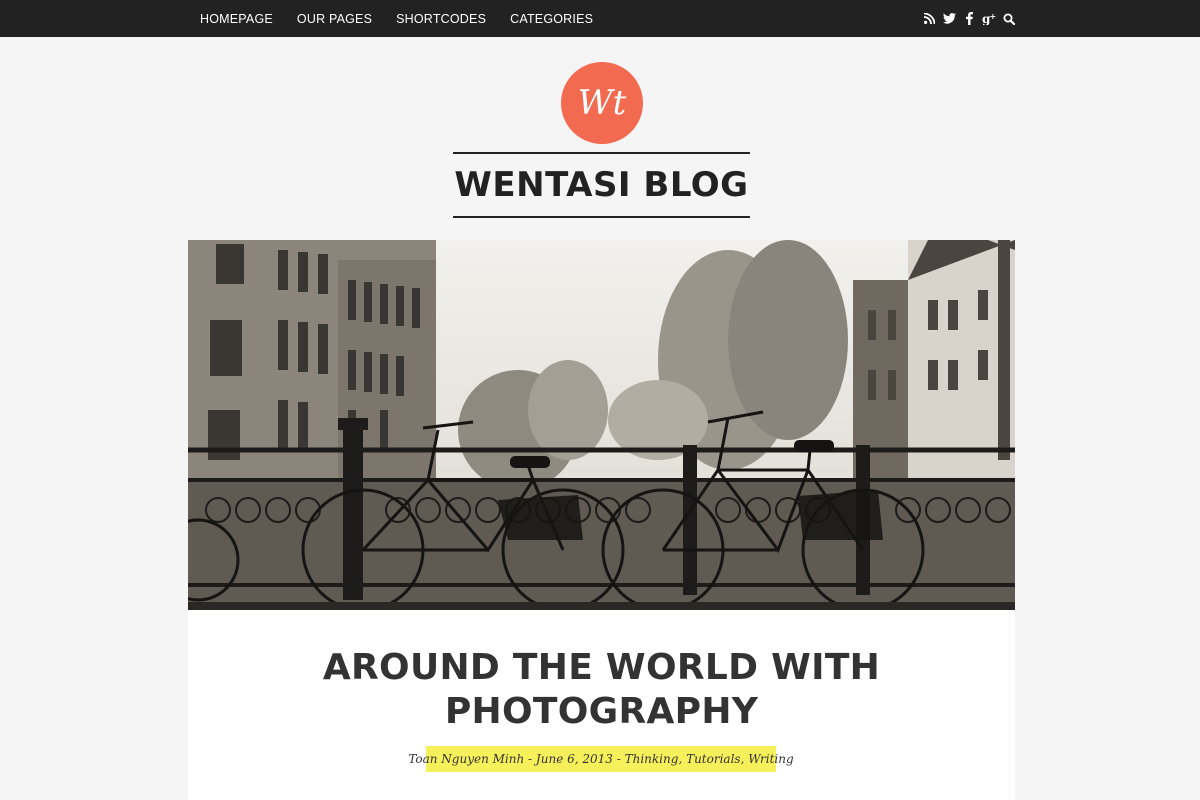 This screenshot has height=800, width=1200. I want to click on post-category: Writing, so click(770, 759).